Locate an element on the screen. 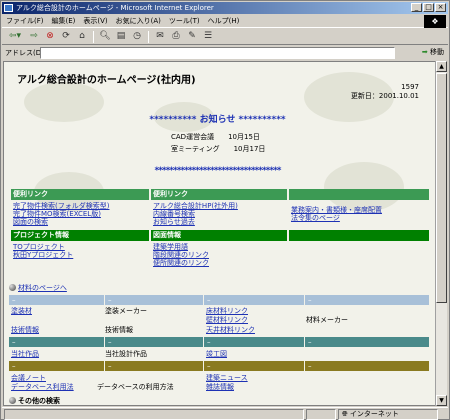  materials-page-link: 材料のページへ is located at coordinates (38, 288).